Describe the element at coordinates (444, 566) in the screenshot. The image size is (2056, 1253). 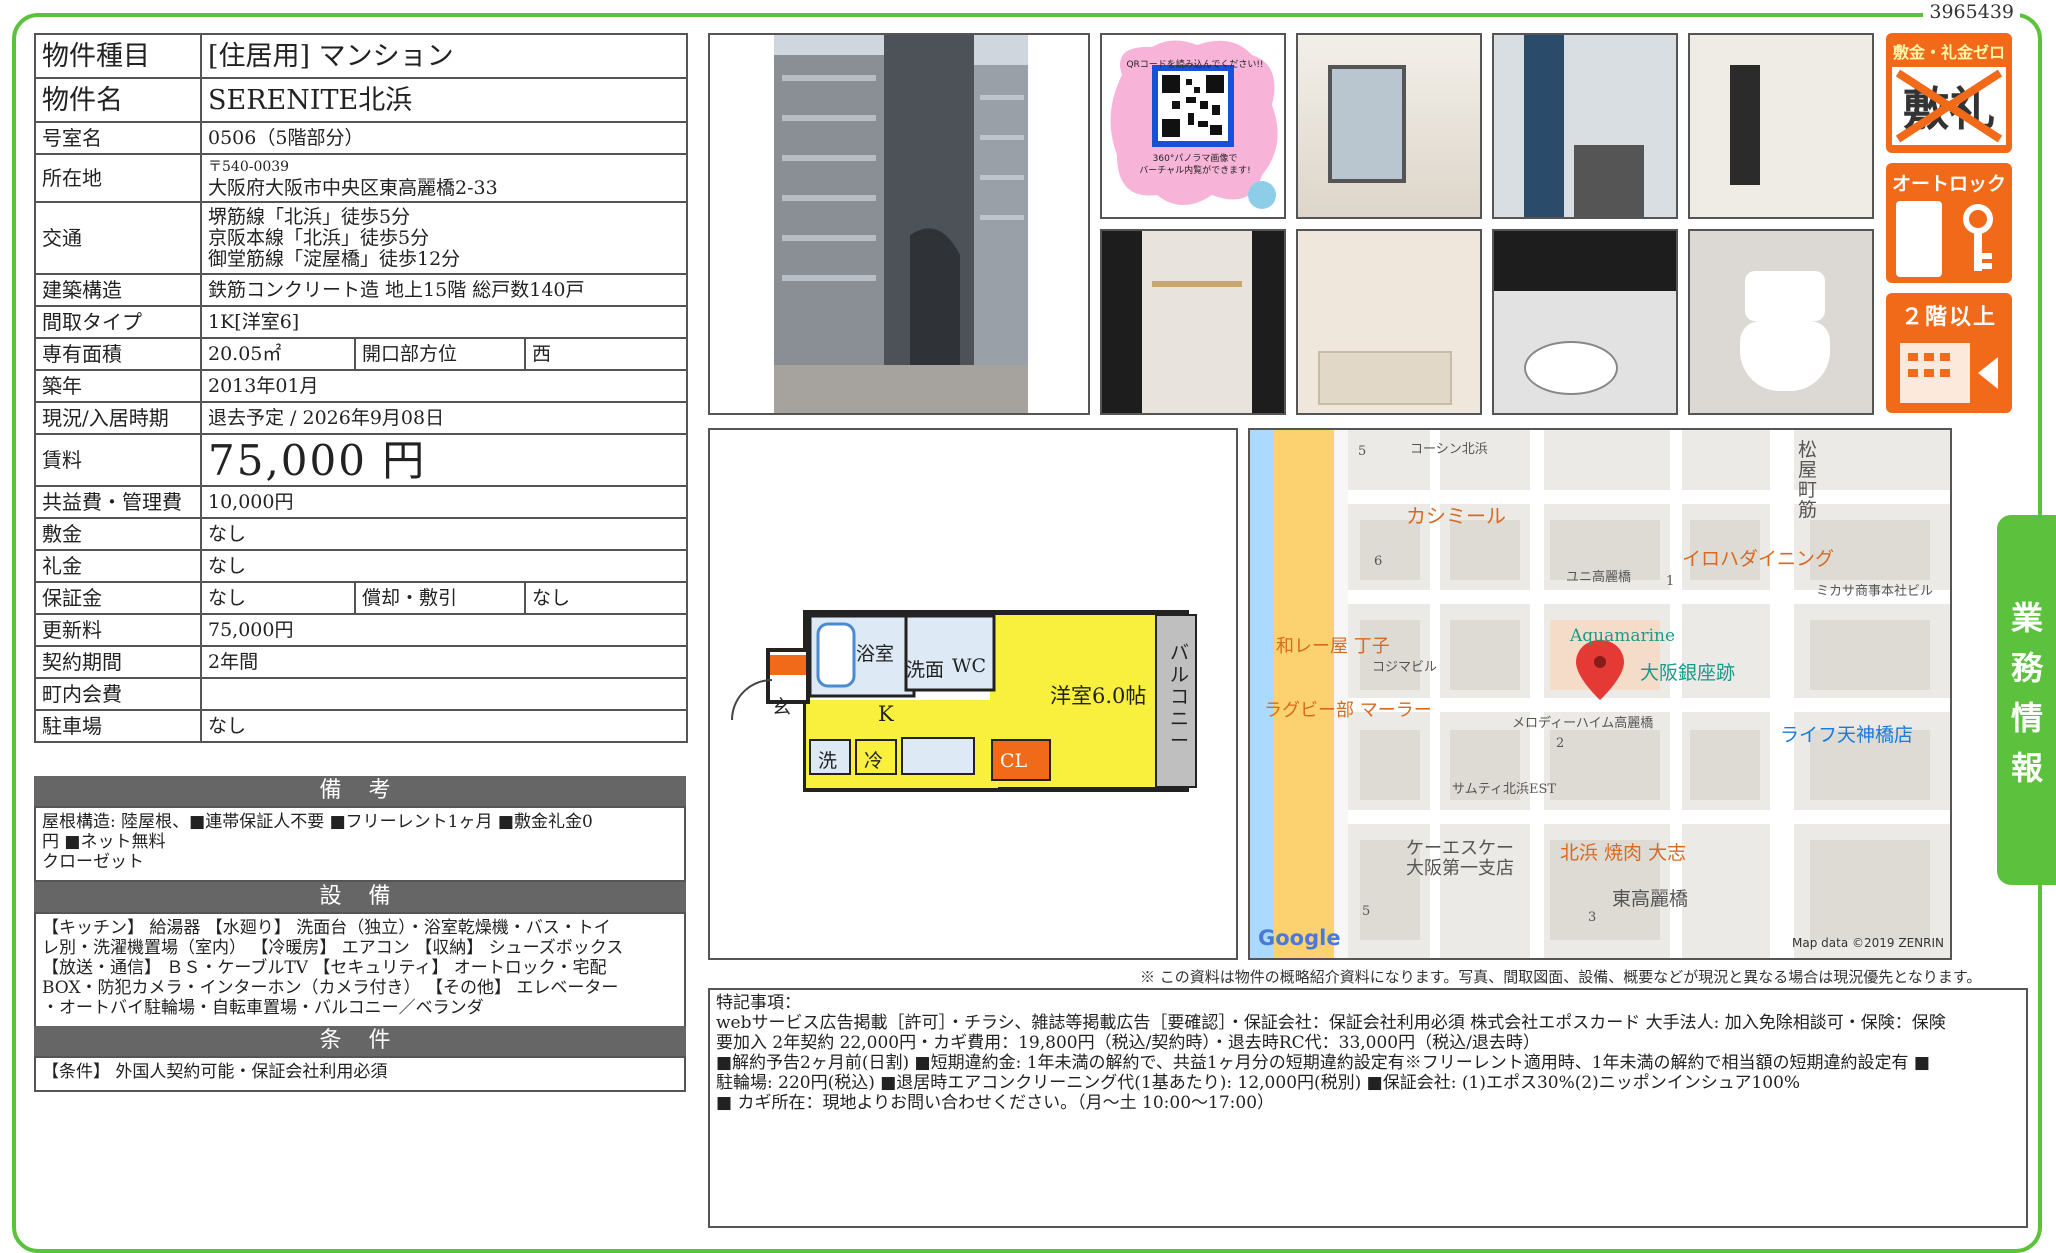
I see `key-money-value: なし` at that location.